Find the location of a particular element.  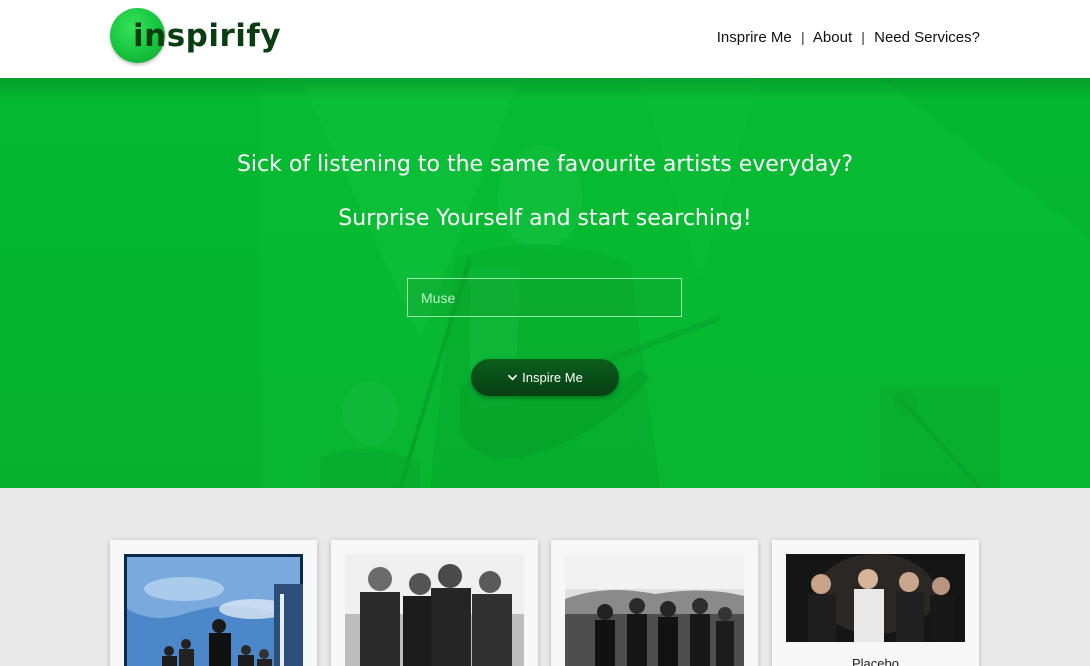

artist-card: Placebo is located at coordinates (875, 603).